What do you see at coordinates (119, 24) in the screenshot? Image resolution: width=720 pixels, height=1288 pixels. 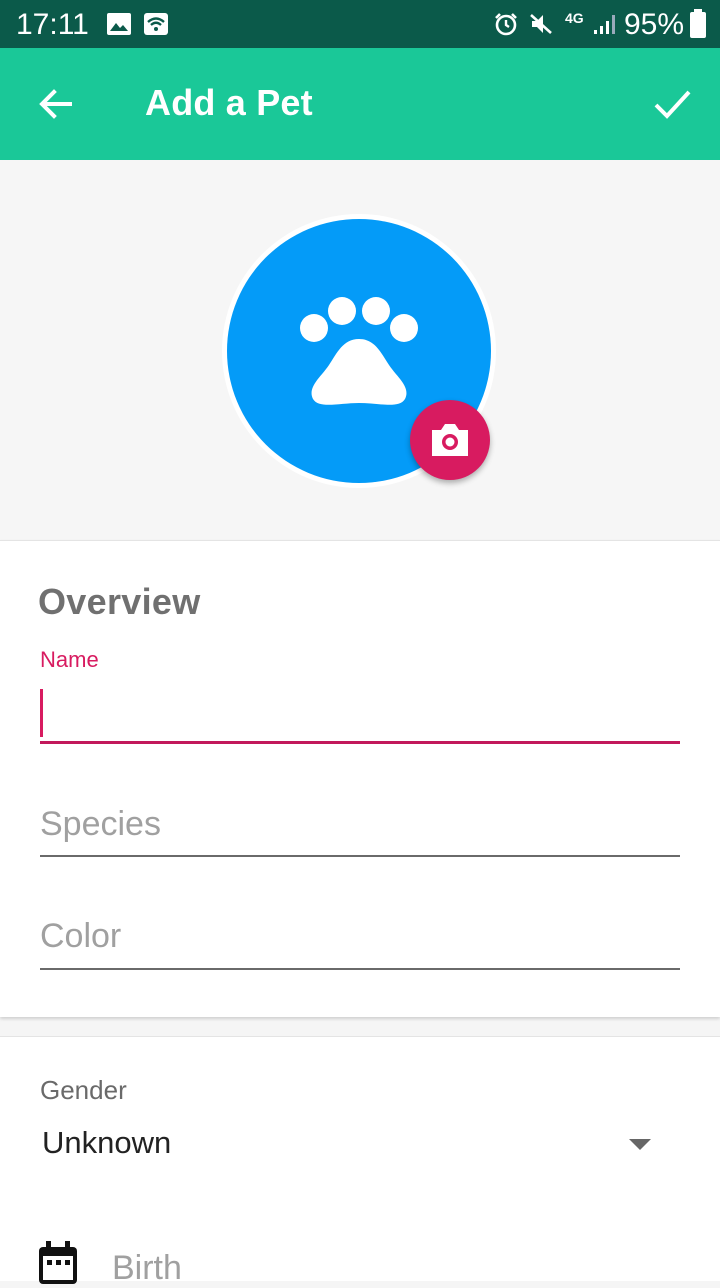 I see `image-notification-icon` at bounding box center [119, 24].